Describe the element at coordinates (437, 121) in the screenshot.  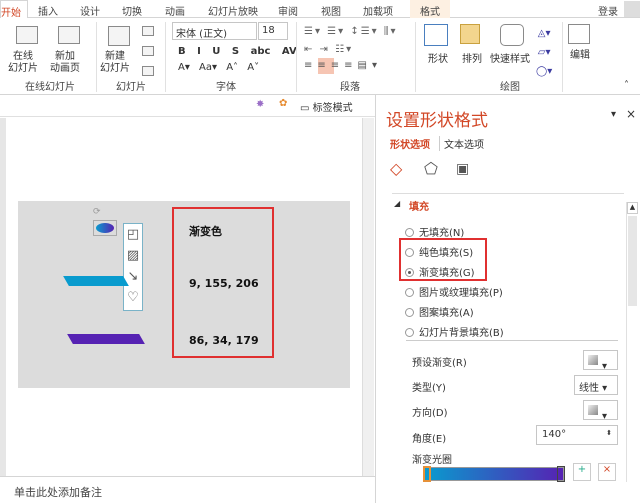
I see `panel-title: 设置形状格式` at that location.